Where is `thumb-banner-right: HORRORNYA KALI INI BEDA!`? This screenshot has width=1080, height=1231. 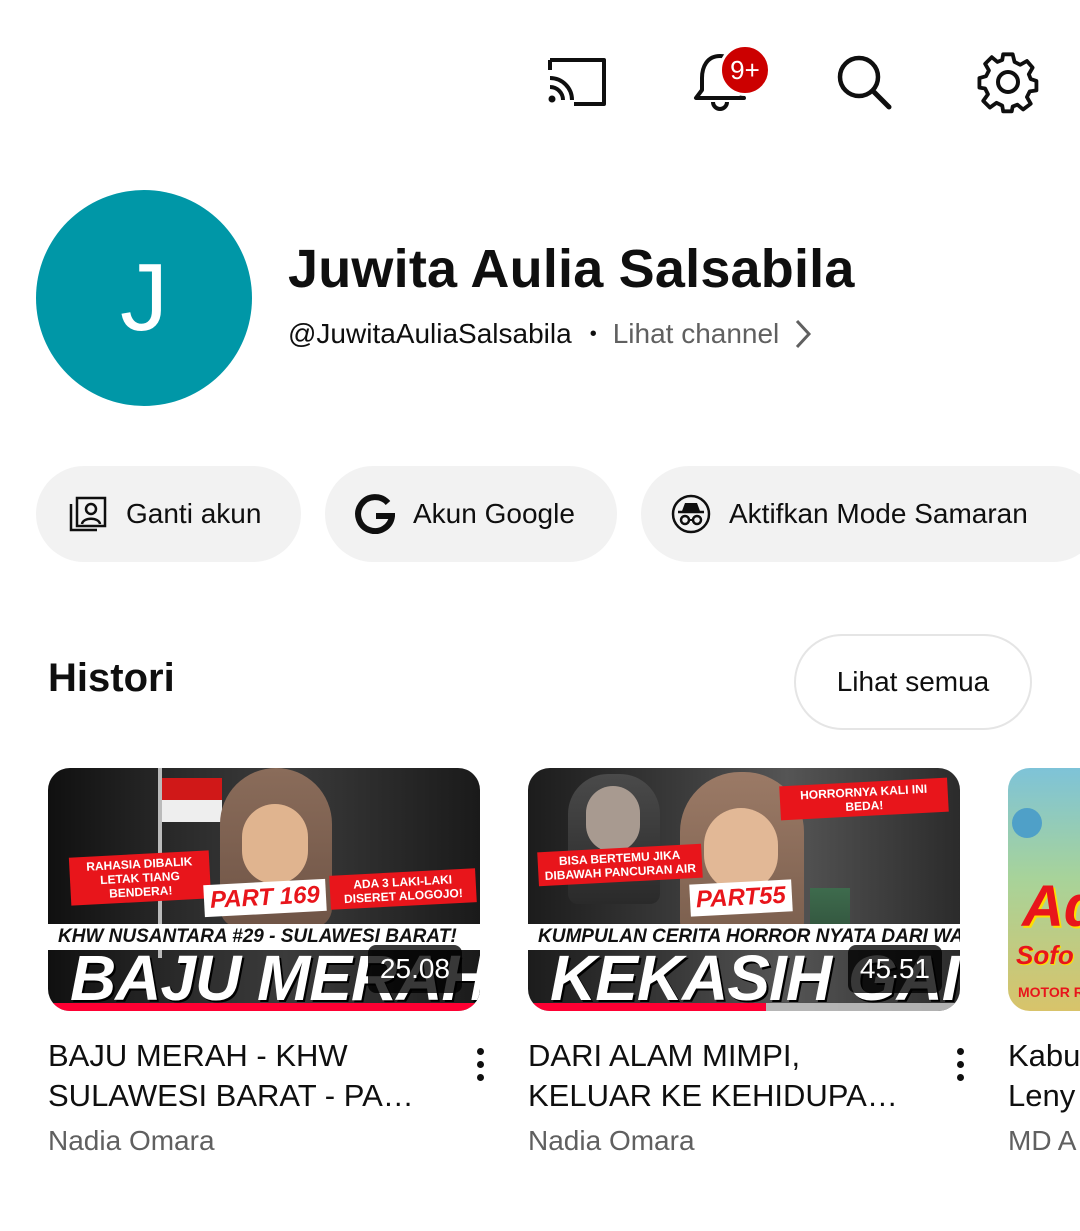 thumb-banner-right: HORRORNYA KALI INI BEDA! is located at coordinates (864, 799).